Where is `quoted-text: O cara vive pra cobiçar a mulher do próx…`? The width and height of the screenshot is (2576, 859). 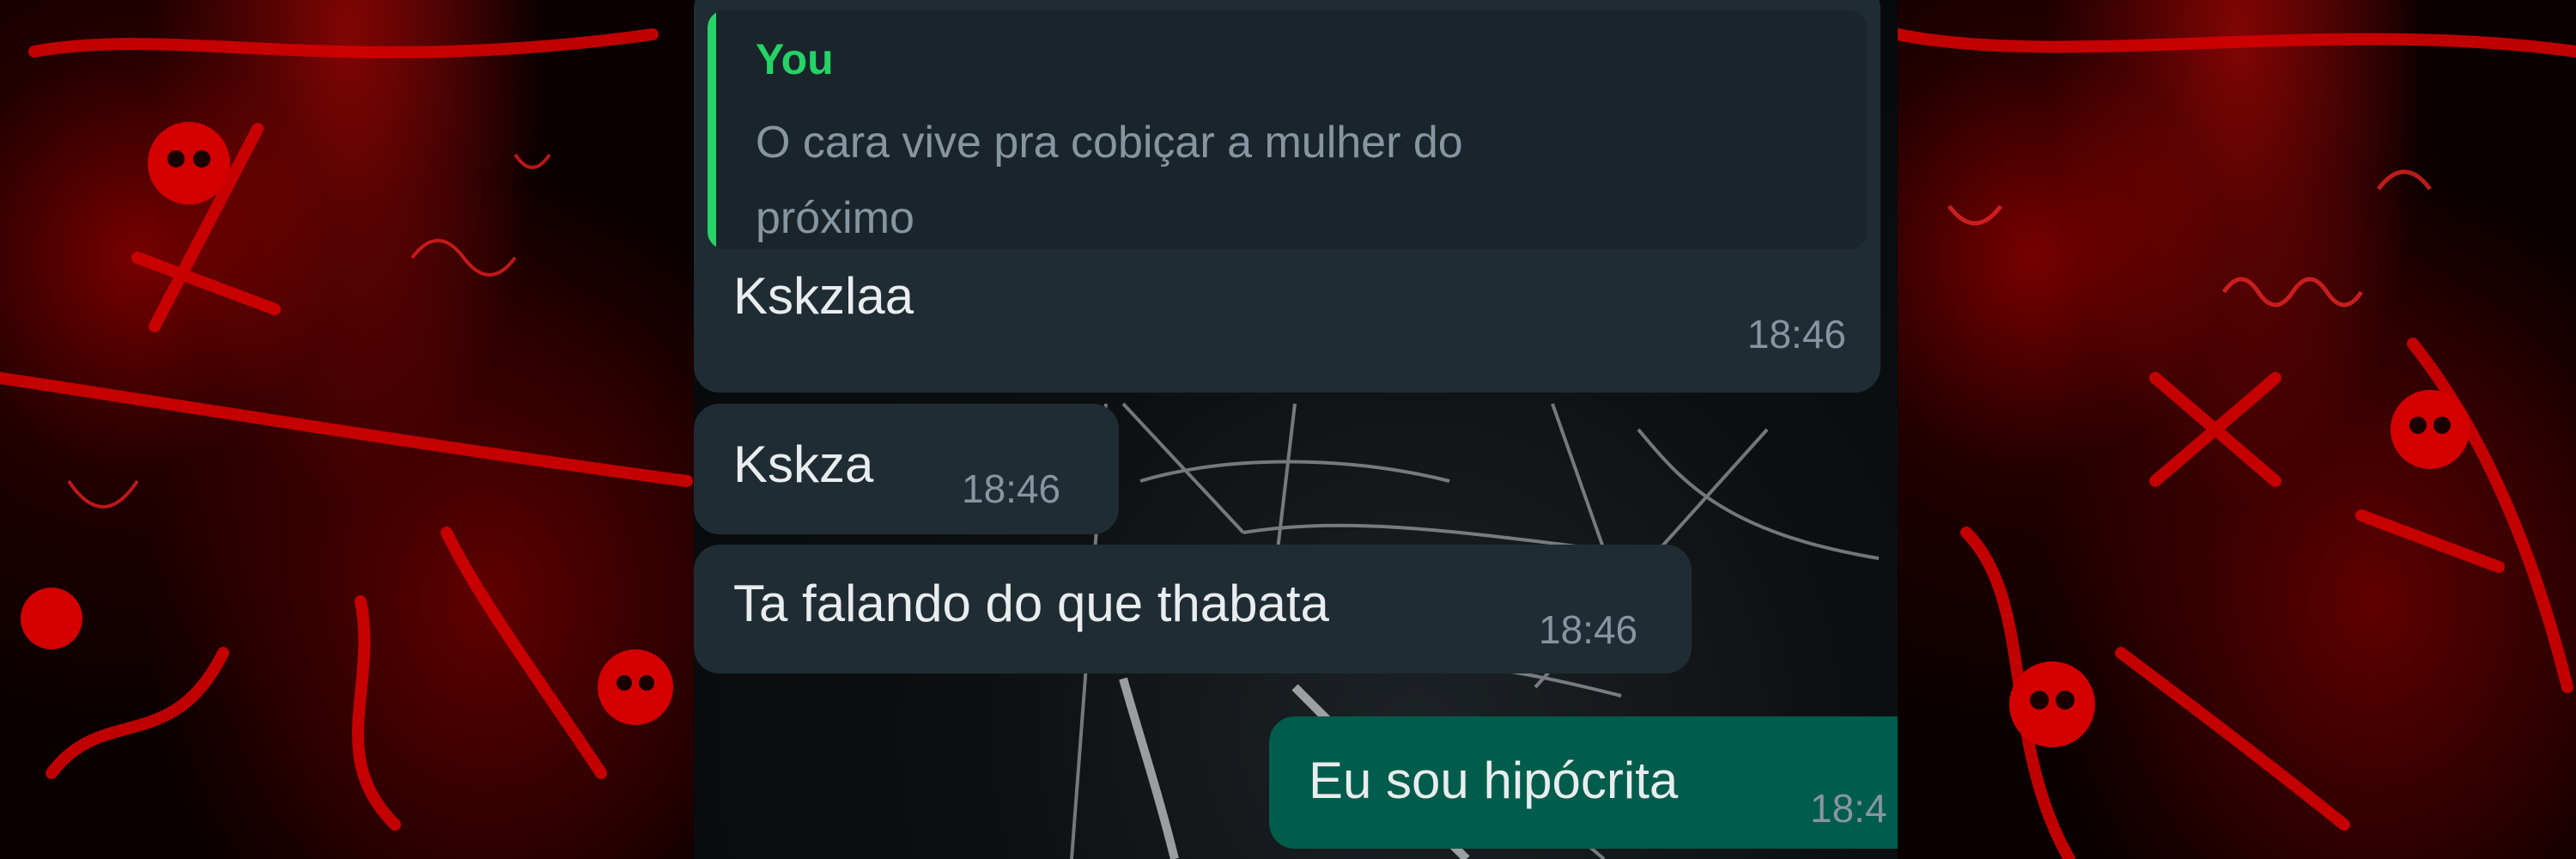 quoted-text: O cara vive pra cobiçar a mulher do próx… is located at coordinates (1271, 177).